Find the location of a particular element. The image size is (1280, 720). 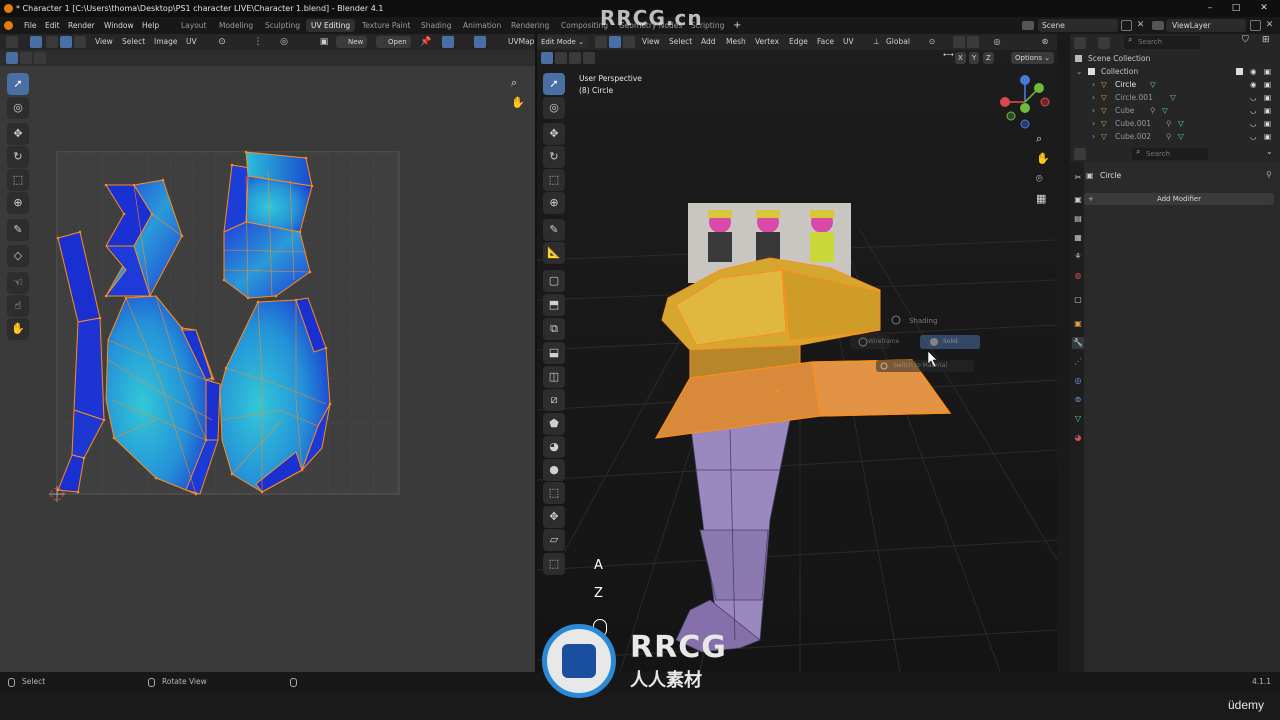

new-collection-icon: ⊞ is located at coordinates (1266, 40).